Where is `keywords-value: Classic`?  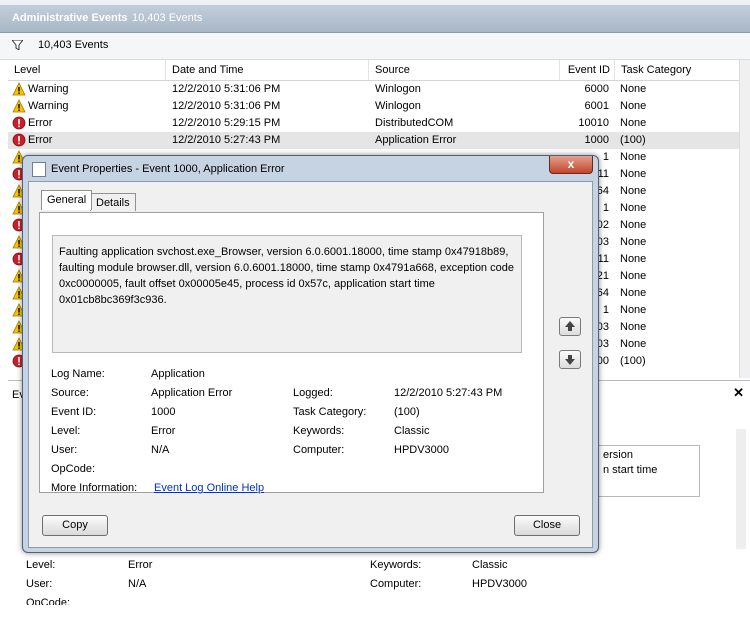
keywords-value: Classic is located at coordinates (412, 431).